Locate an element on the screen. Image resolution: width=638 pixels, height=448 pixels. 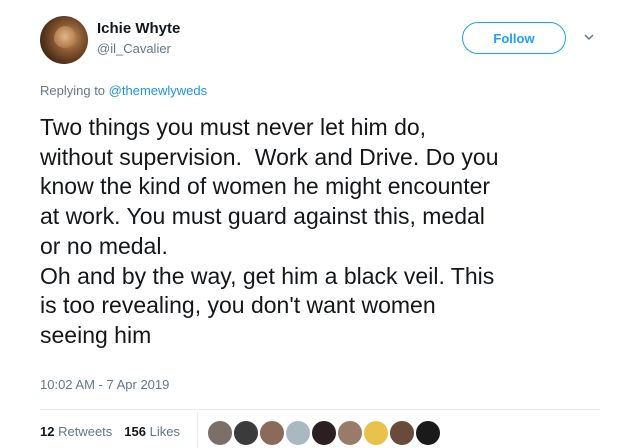
retweets-count: 12 is located at coordinates (47, 431).